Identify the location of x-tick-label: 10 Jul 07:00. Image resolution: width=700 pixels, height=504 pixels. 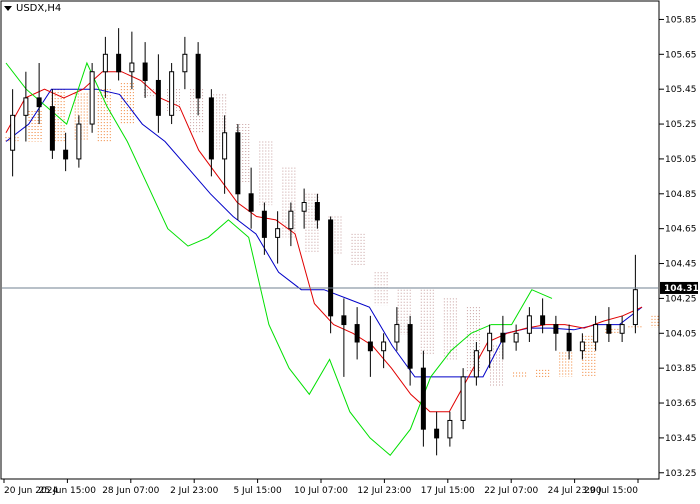
(321, 491).